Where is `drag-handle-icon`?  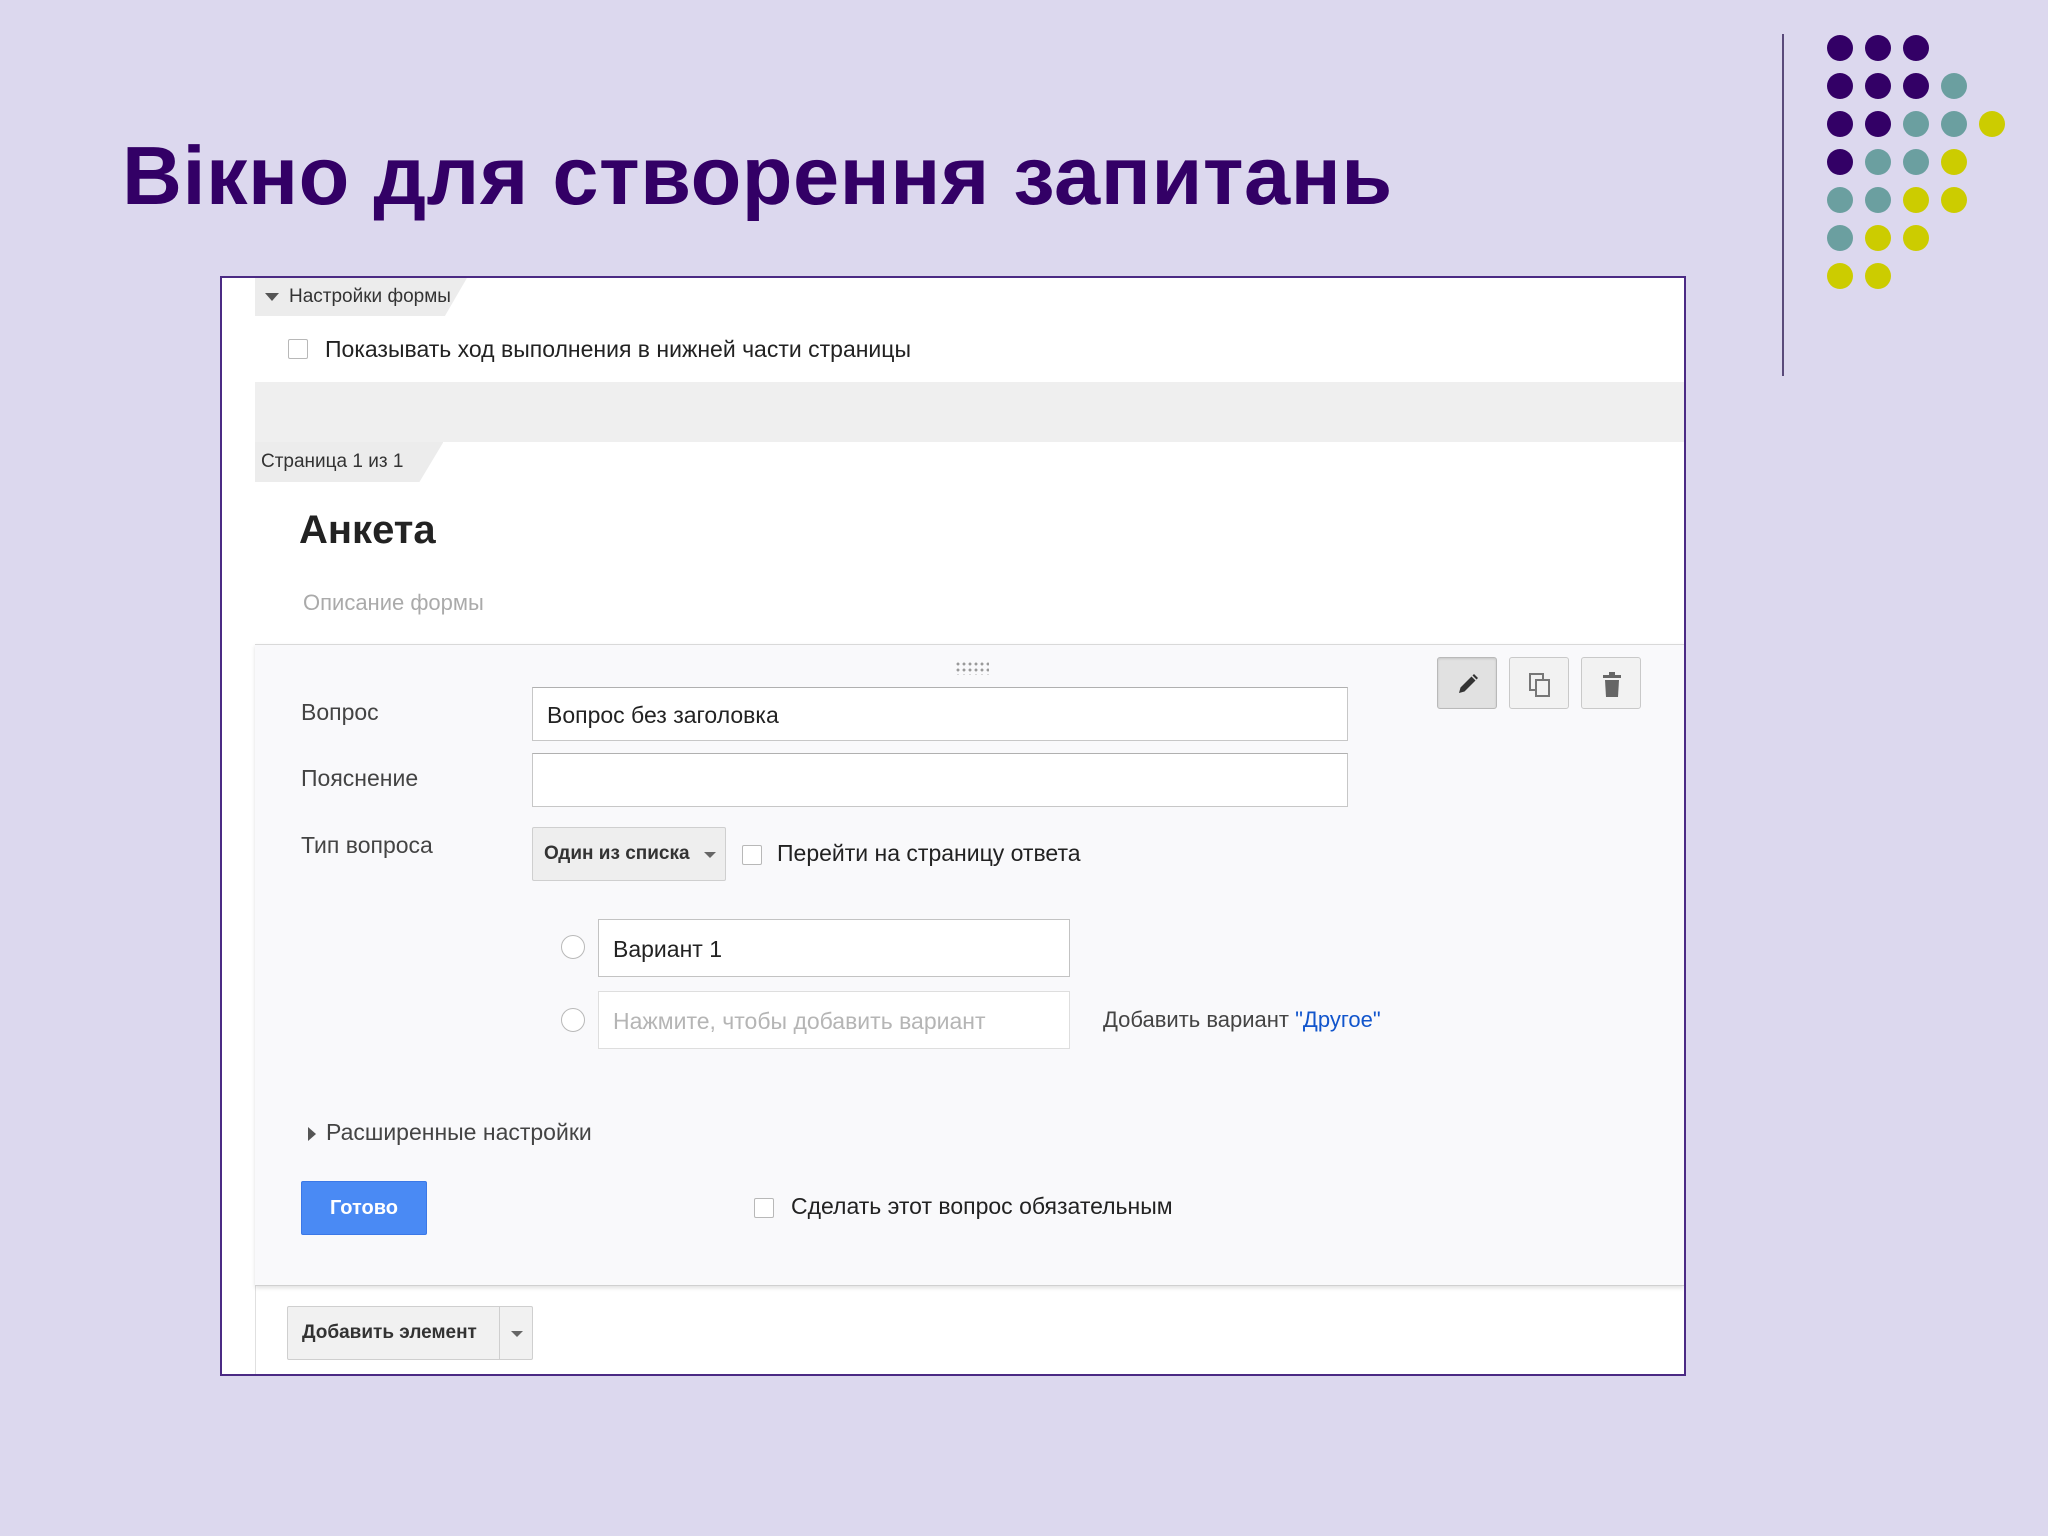
drag-handle-icon is located at coordinates (972, 668).